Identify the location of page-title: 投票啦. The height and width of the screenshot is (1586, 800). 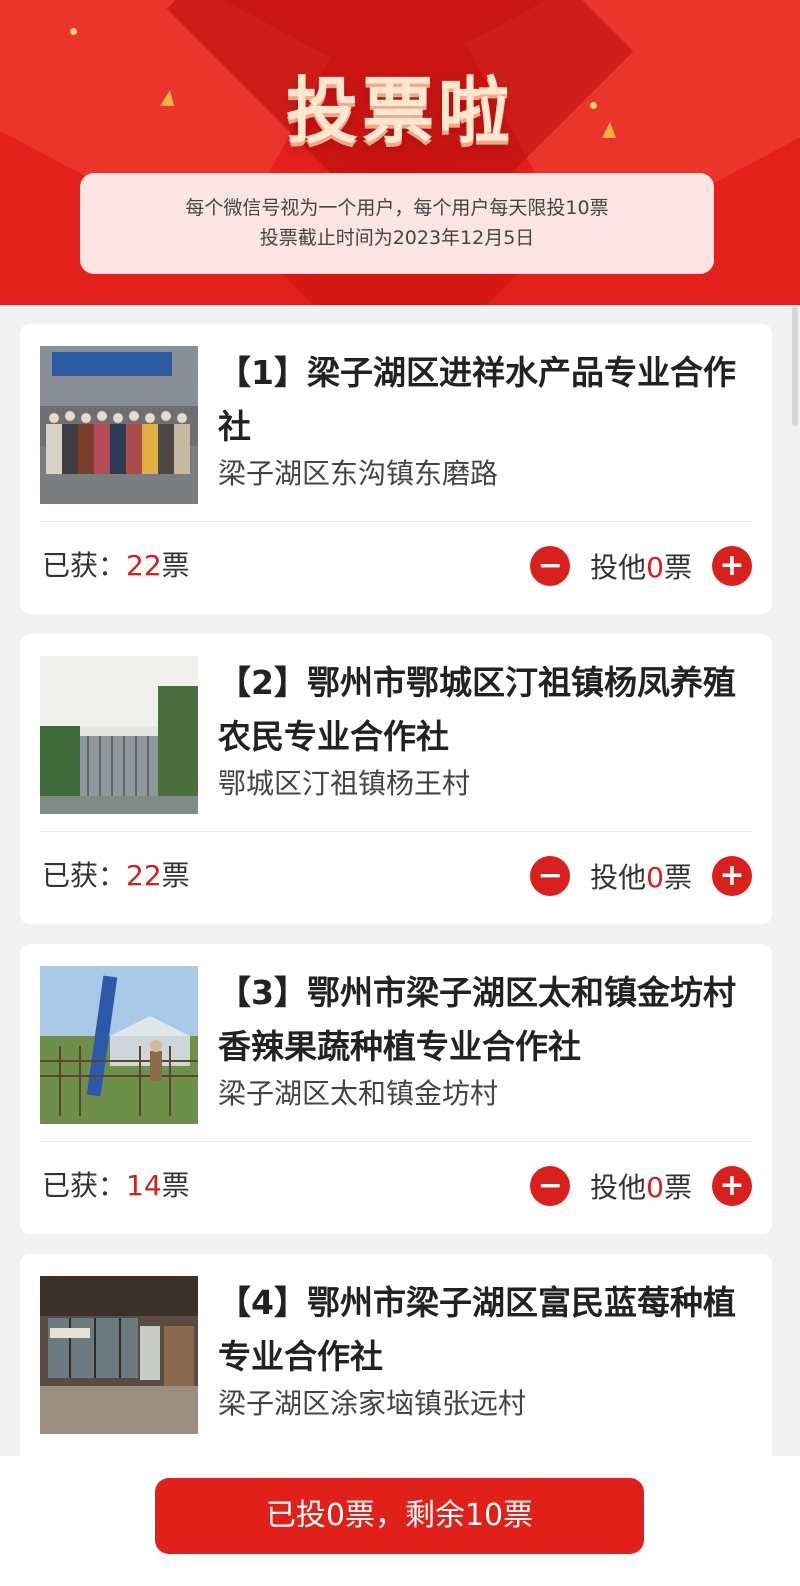
(399, 111).